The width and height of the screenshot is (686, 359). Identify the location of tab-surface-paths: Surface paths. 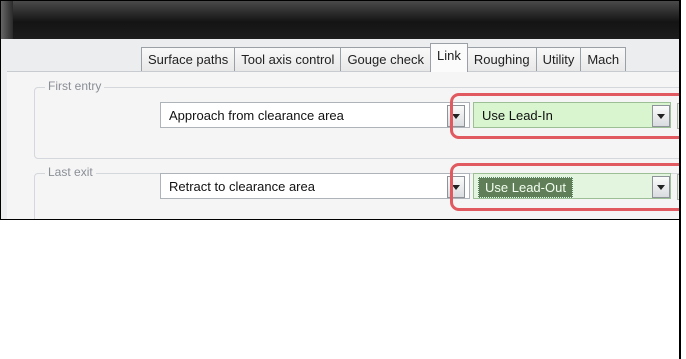
(188, 59).